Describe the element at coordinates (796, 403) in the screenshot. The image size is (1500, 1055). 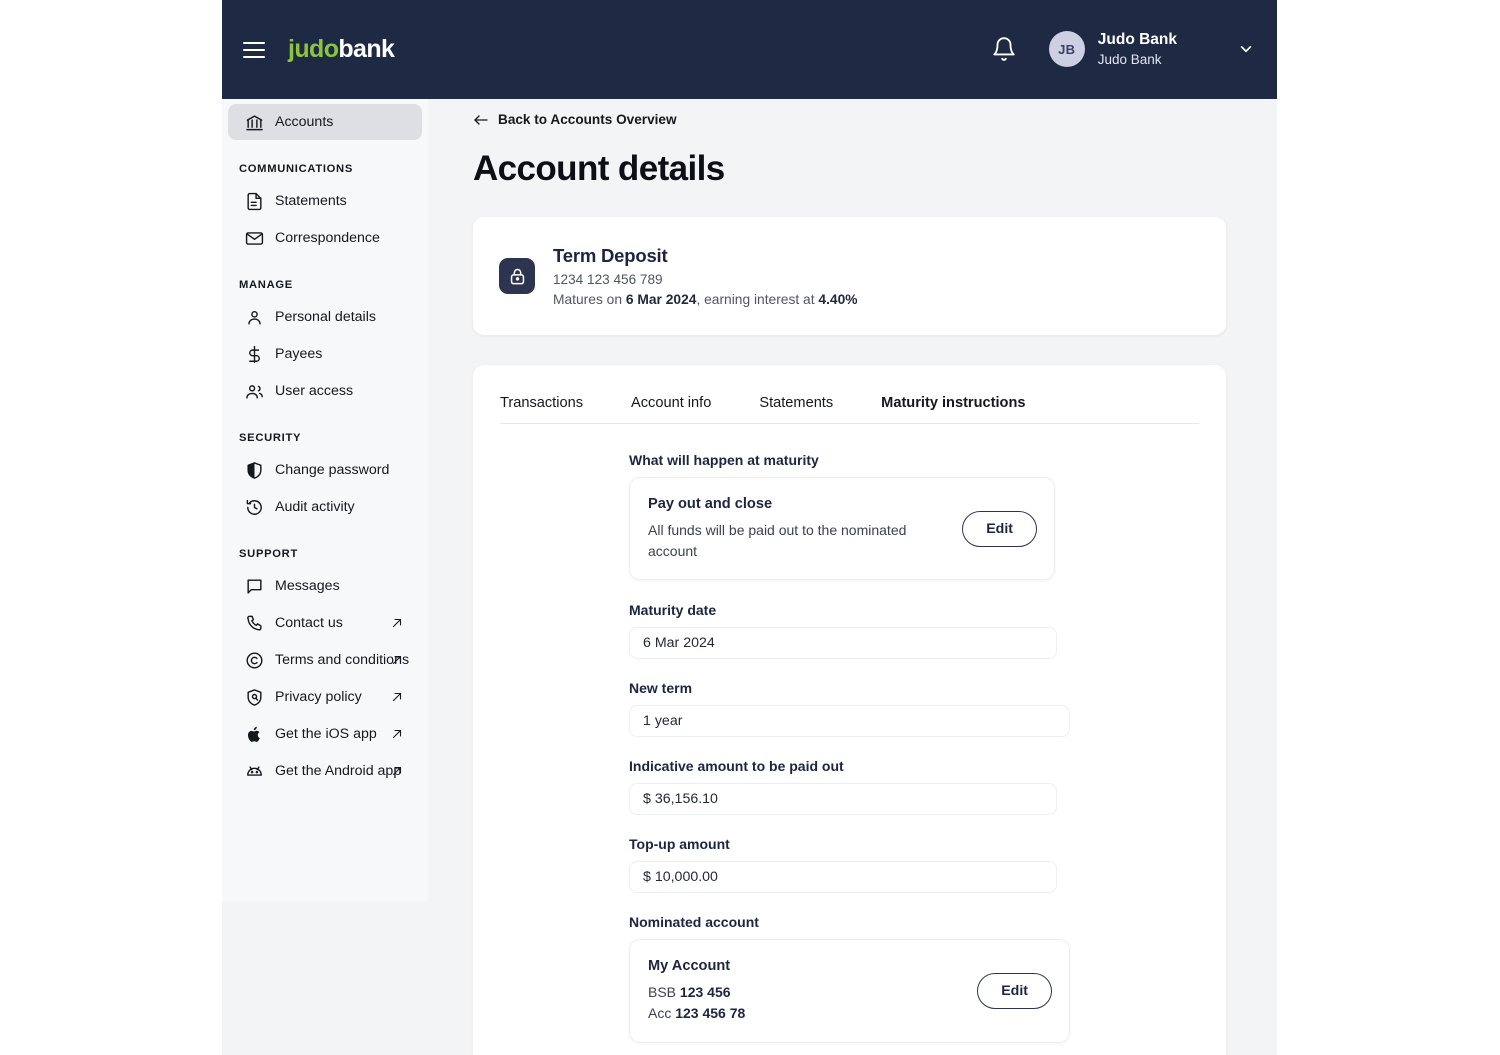
I see `tab-statements: Statements` at that location.